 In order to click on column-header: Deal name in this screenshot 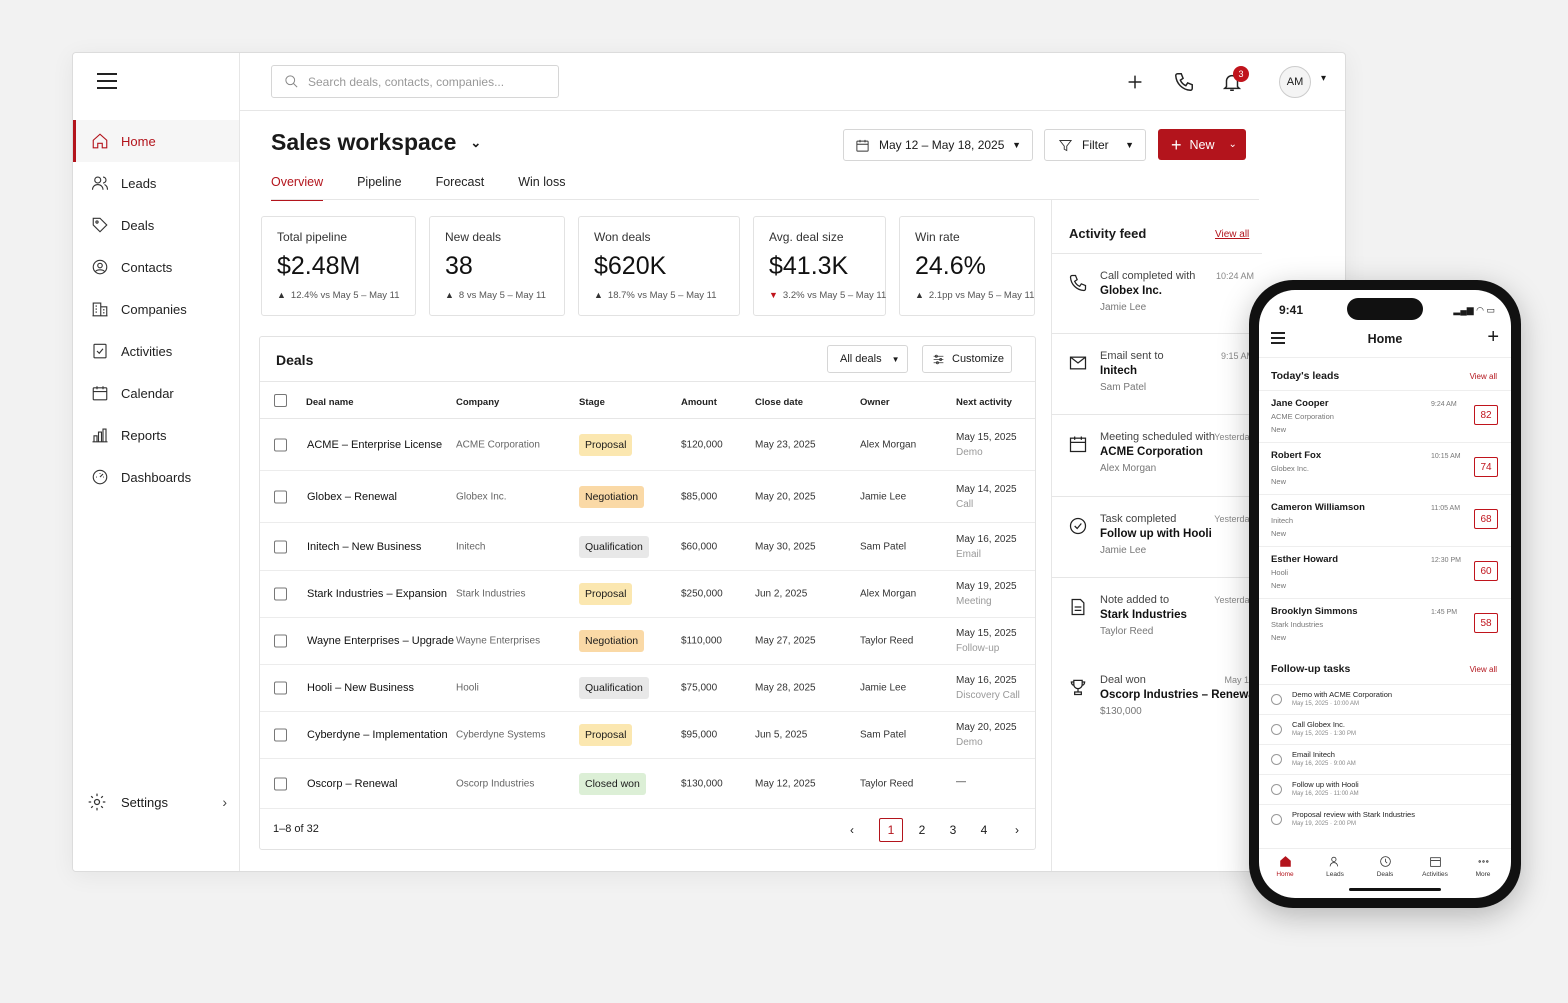, I will do `click(330, 402)`.